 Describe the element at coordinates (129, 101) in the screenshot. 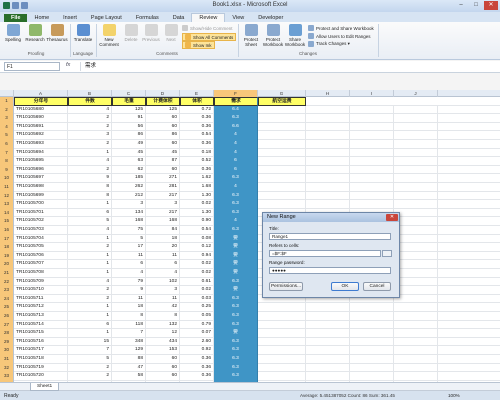

I see `header-cell: 毛重` at that location.